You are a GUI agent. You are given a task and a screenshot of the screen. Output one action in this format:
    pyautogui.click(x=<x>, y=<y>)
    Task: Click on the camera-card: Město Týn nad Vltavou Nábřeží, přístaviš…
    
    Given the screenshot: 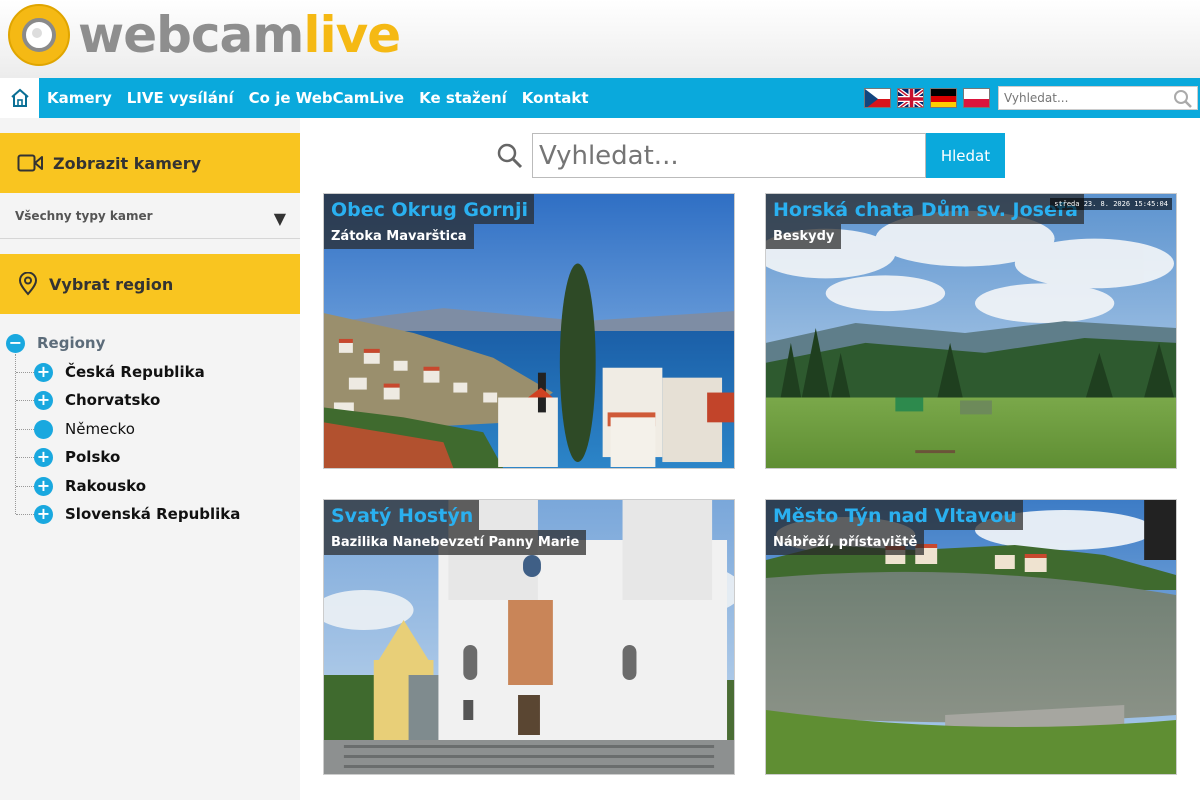 What is the action you would take?
    pyautogui.click(x=971, y=637)
    